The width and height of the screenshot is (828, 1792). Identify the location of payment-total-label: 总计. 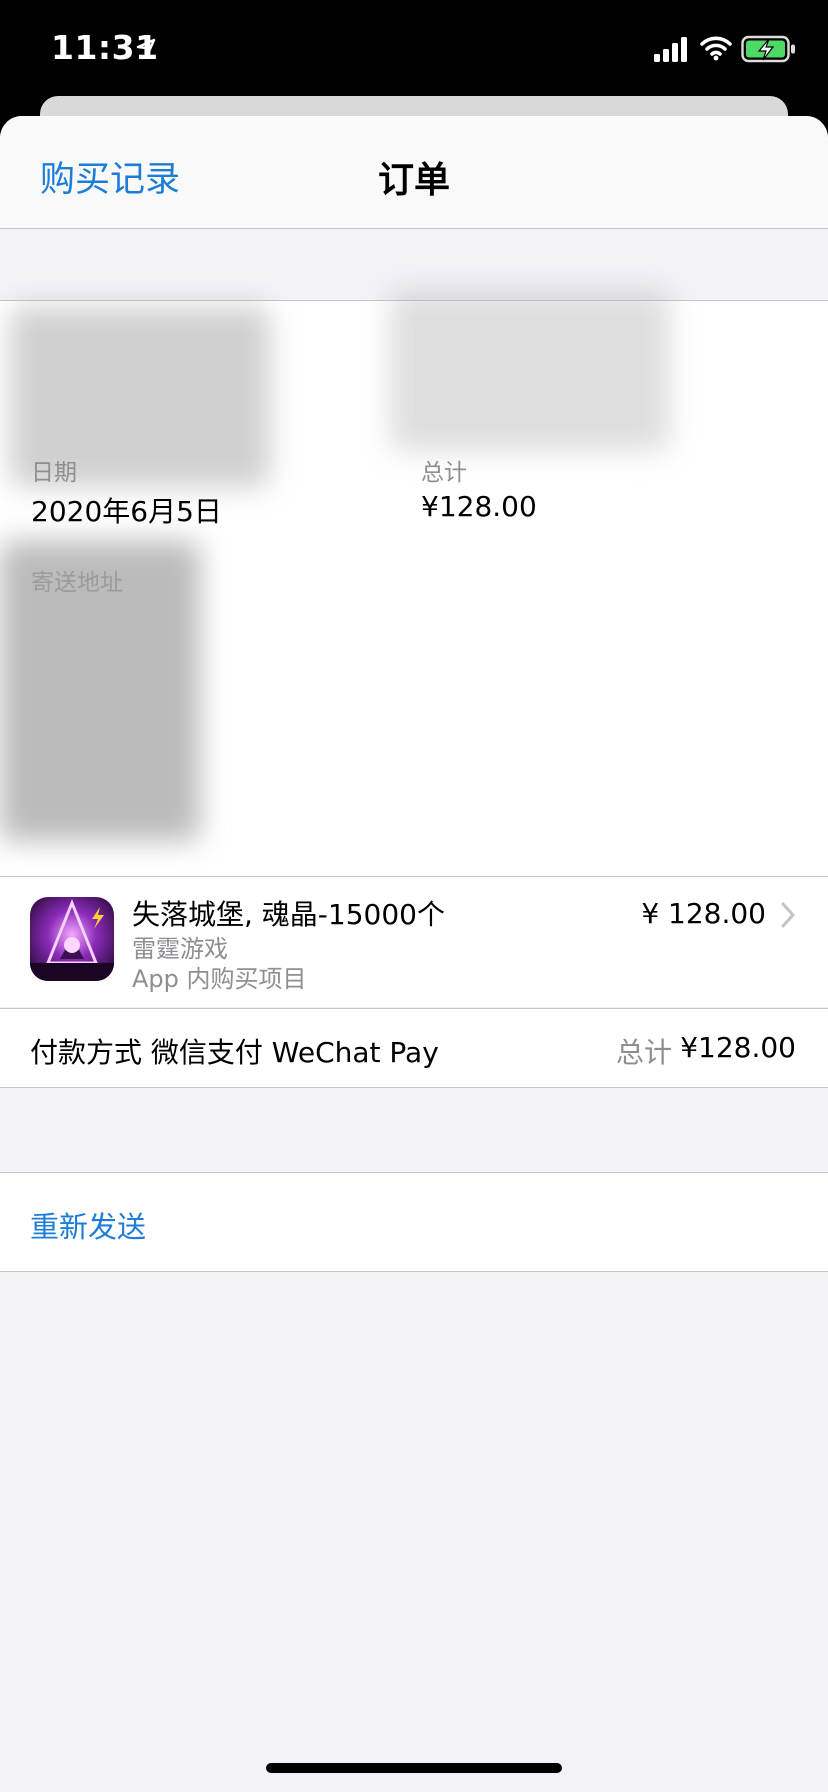
(643, 1052).